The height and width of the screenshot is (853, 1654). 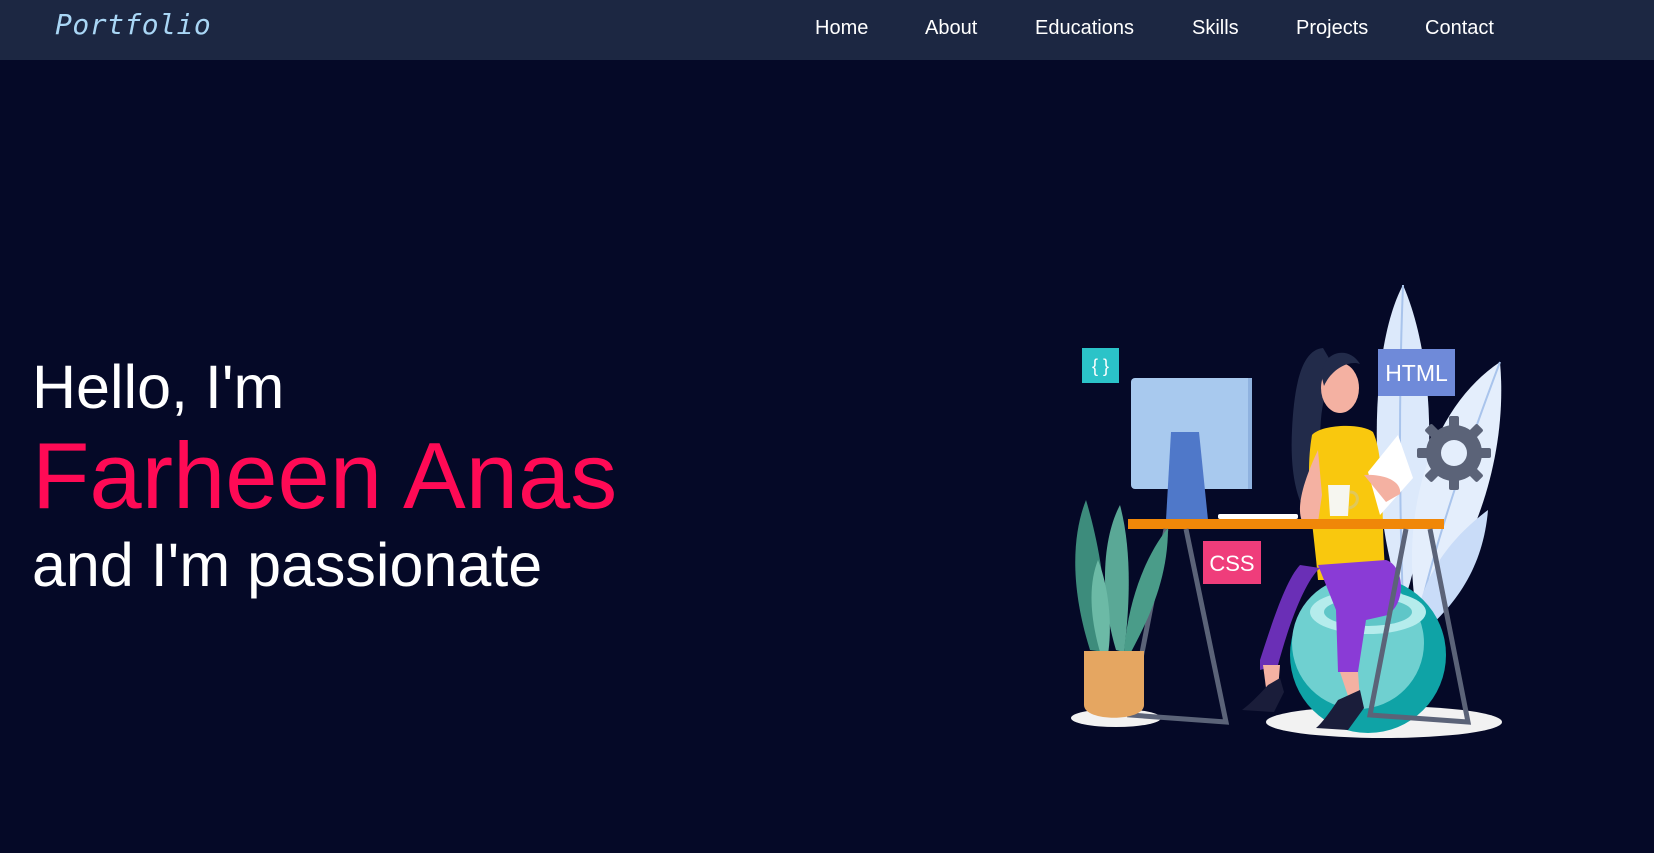 I want to click on hero-name: Farheen Anas, so click(x=325, y=475).